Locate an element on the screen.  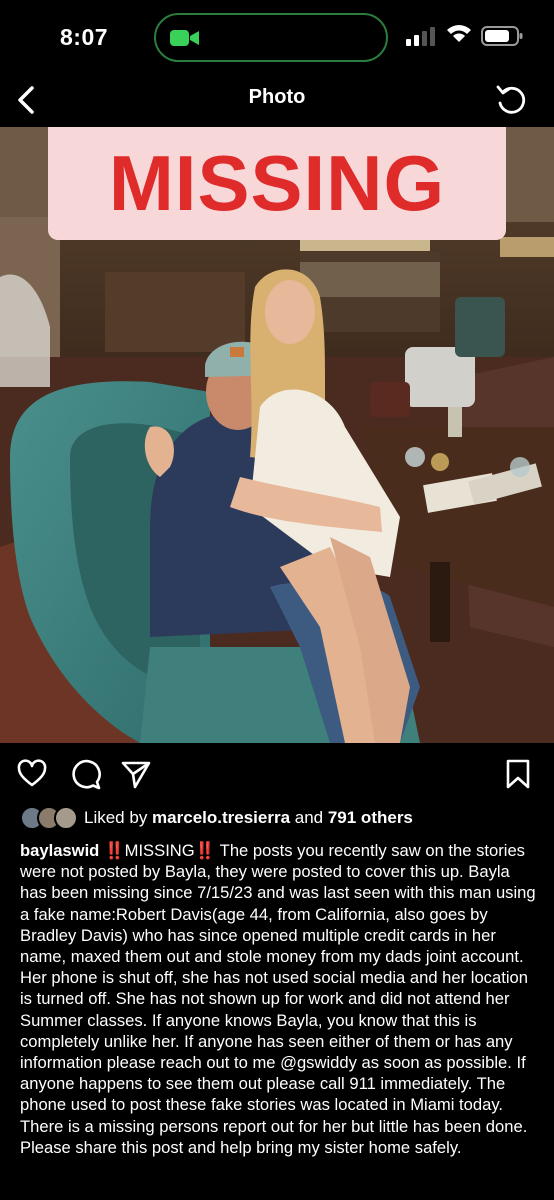
caption-missing-word: MISSING is located at coordinates (159, 850).